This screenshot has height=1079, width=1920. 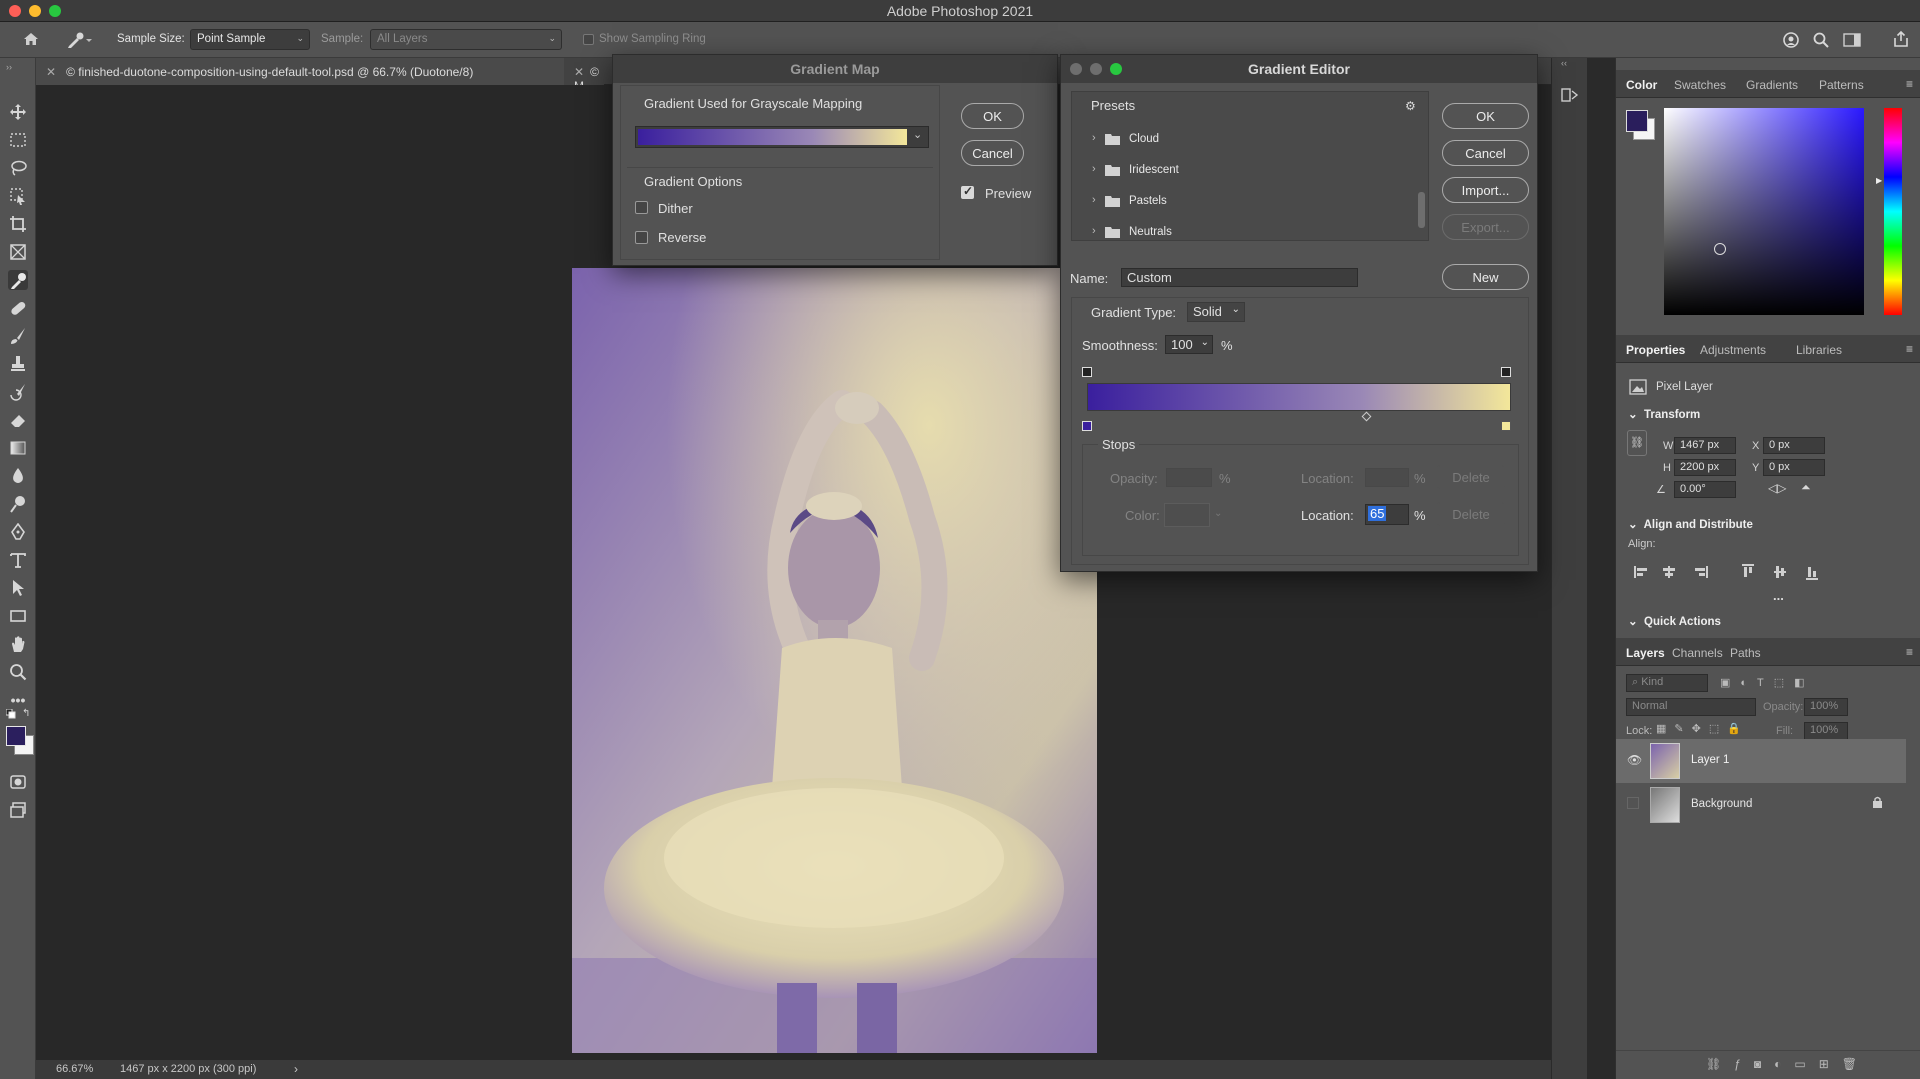 I want to click on tab-adjustments: Adjustments, so click(x=1733, y=350).